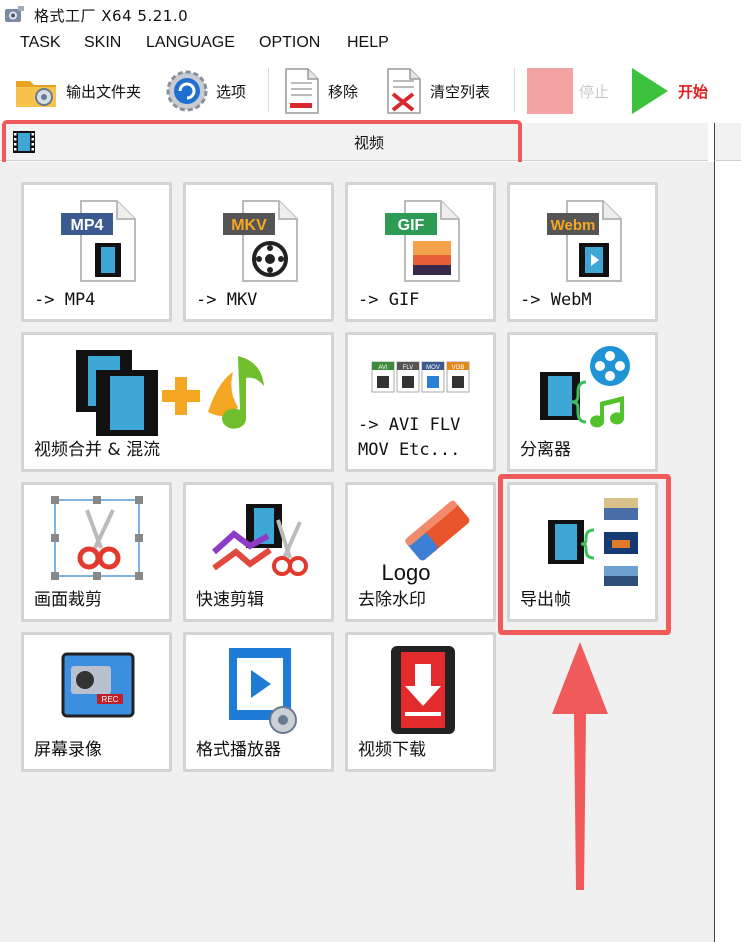 This screenshot has width=741, height=942. Describe the element at coordinates (550, 91) in the screenshot. I see `stop-icon` at that location.